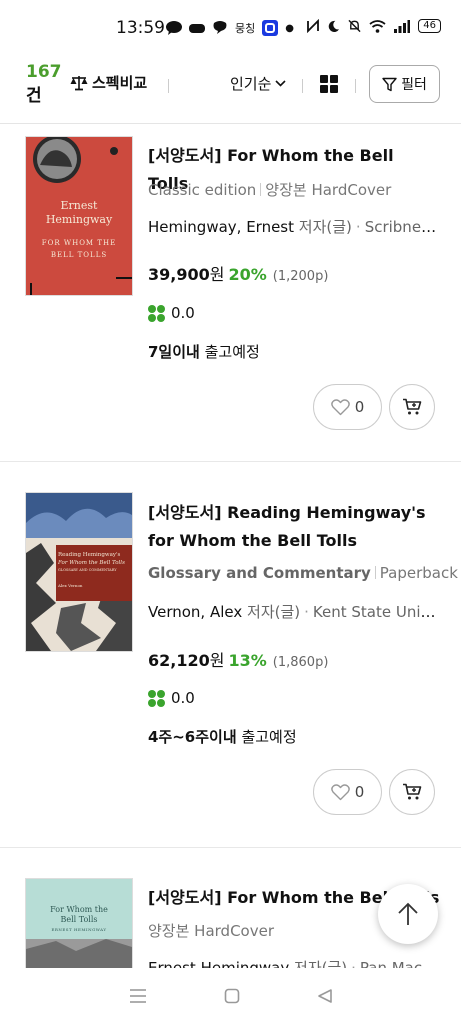 The image size is (461, 1024). Describe the element at coordinates (197, 28) in the screenshot. I see `game-icon` at that location.